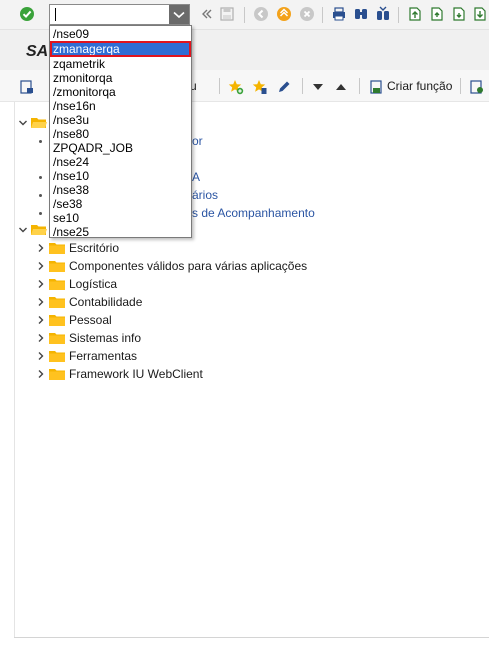 The height and width of the screenshot is (645, 489). I want to click on tree-folder-label: Pessoal, so click(90, 320).